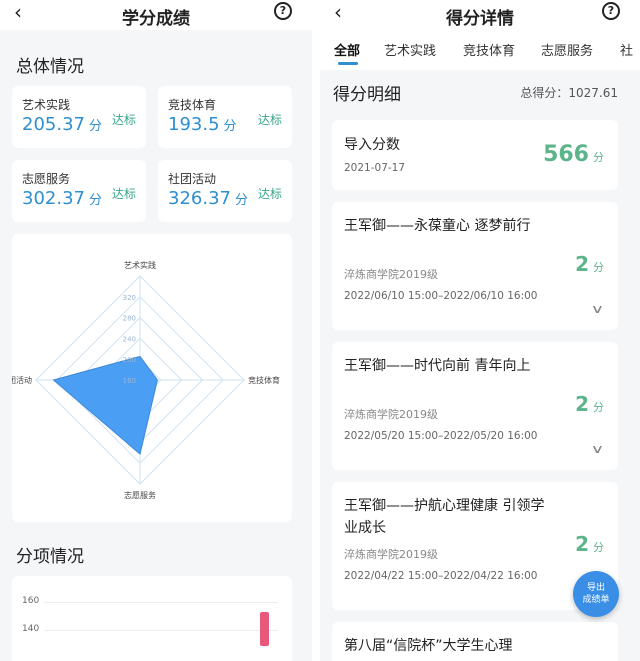  I want to click on total-score: 总得分：1027.61, so click(569, 93).